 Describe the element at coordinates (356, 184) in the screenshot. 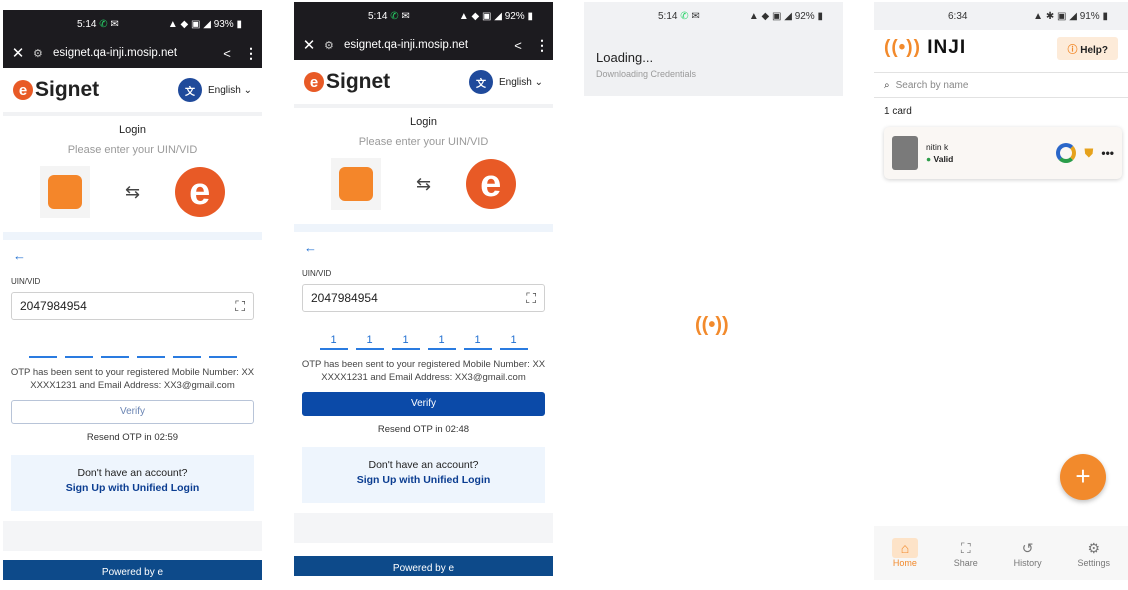

I see `wallet-icon` at that location.